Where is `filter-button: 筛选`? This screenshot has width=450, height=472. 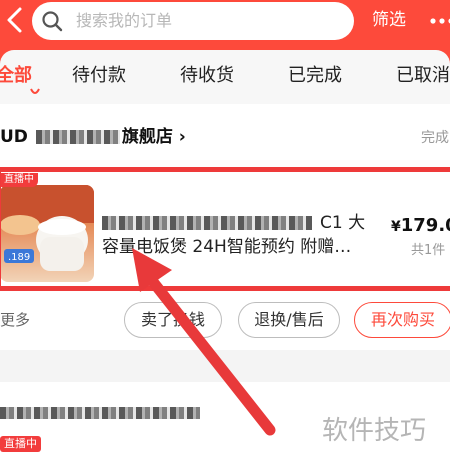 filter-button: 筛选 is located at coordinates (389, 20).